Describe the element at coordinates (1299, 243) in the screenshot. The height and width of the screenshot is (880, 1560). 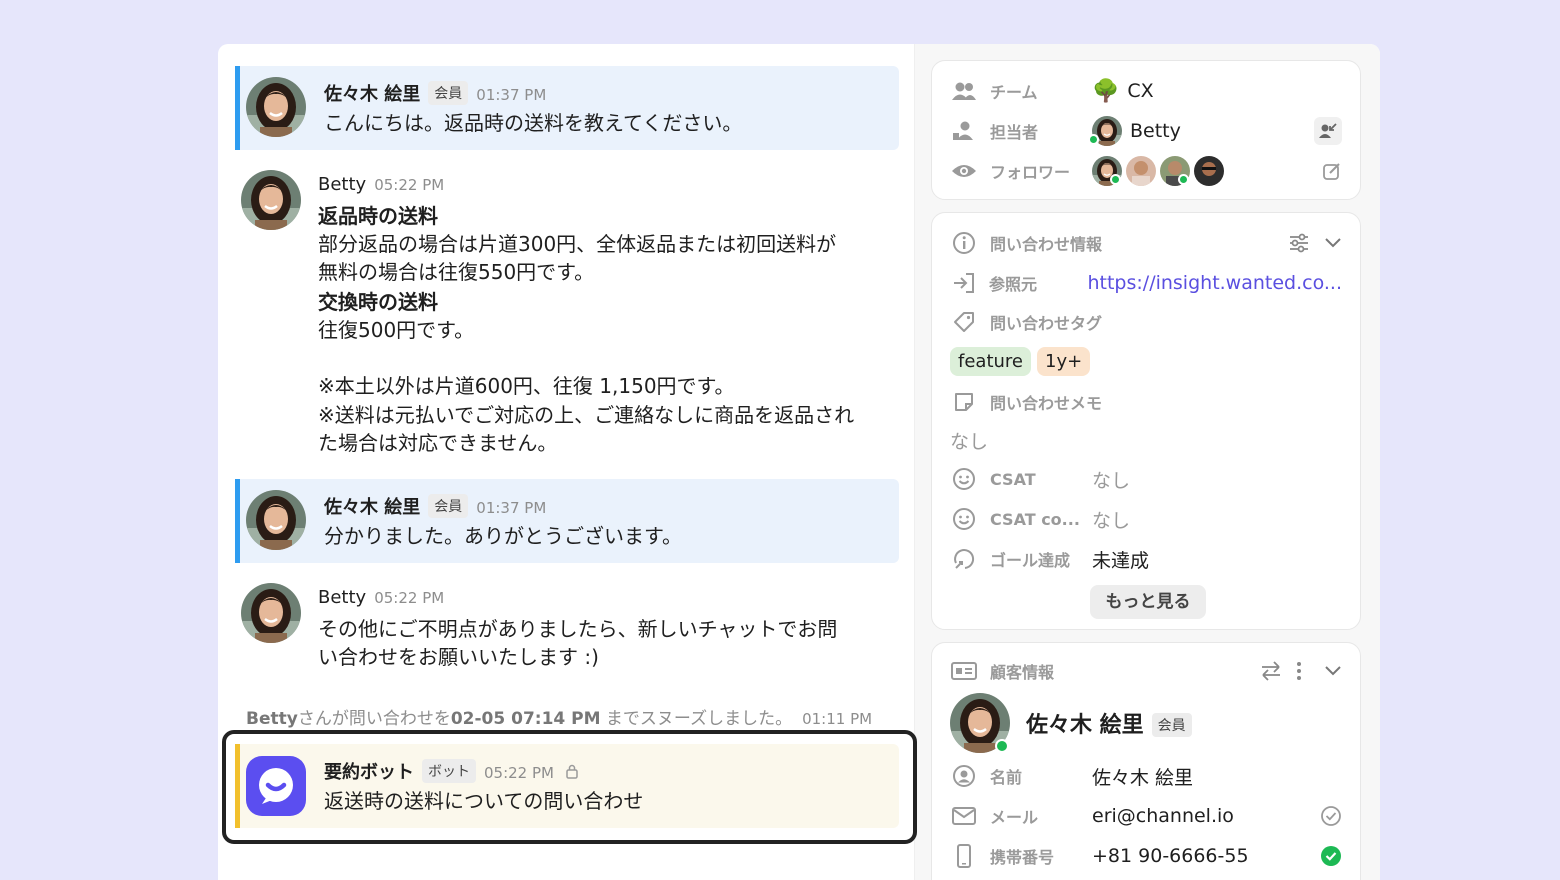
I see `settings-sliders-icon` at that location.